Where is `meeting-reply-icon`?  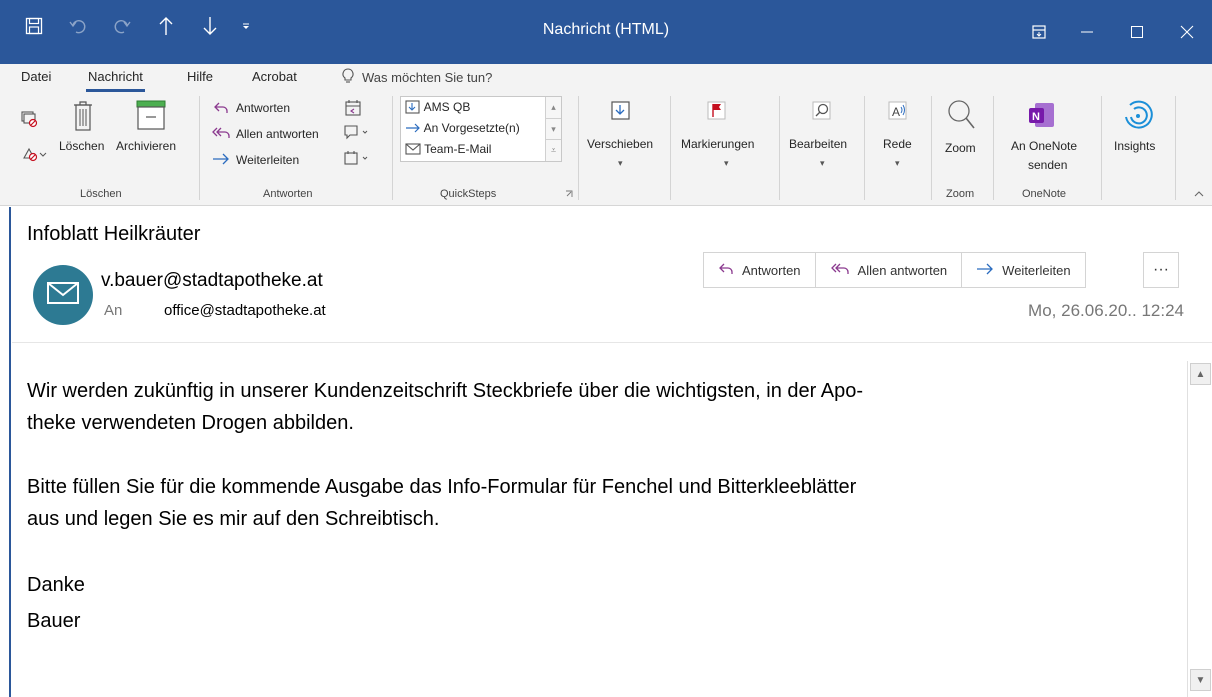
meeting-reply-icon is located at coordinates (353, 108).